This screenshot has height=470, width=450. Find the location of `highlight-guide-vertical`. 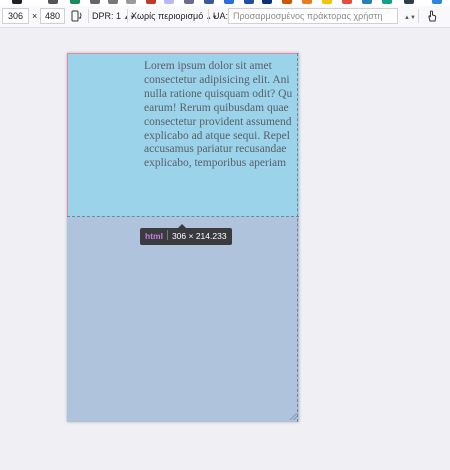

highlight-guide-vertical is located at coordinates (297, 237).